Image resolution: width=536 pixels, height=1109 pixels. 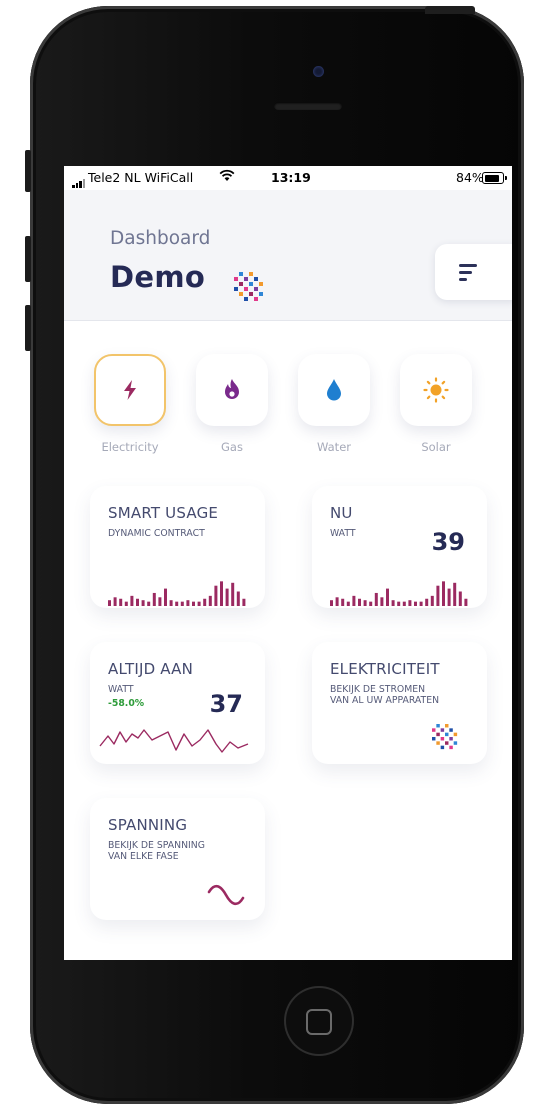 I want to click on power-button, so click(x=450, y=10).